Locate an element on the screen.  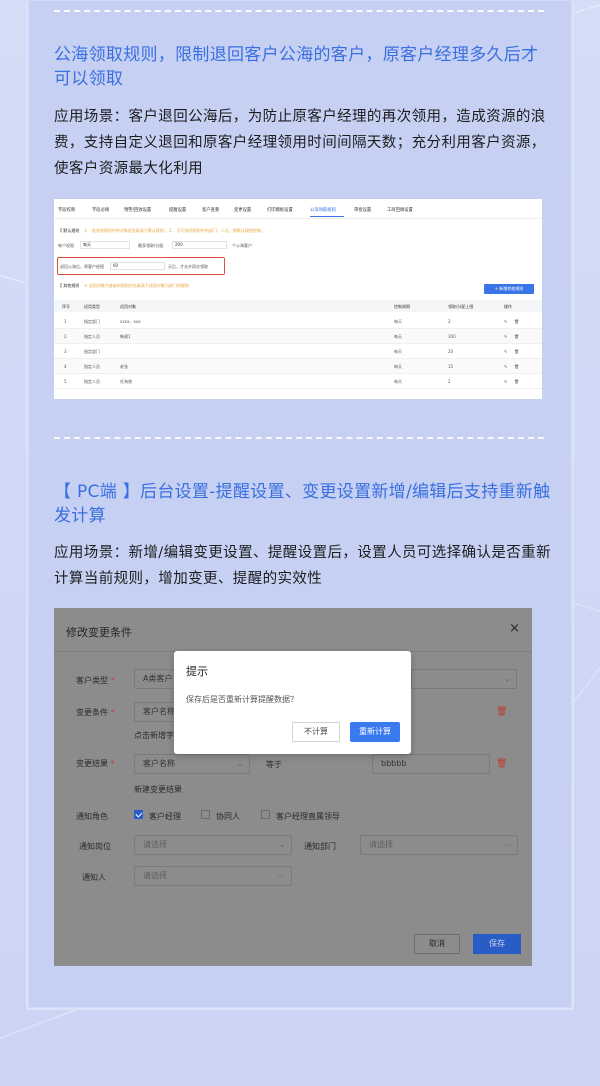
save-button: 保存 is located at coordinates (497, 944).